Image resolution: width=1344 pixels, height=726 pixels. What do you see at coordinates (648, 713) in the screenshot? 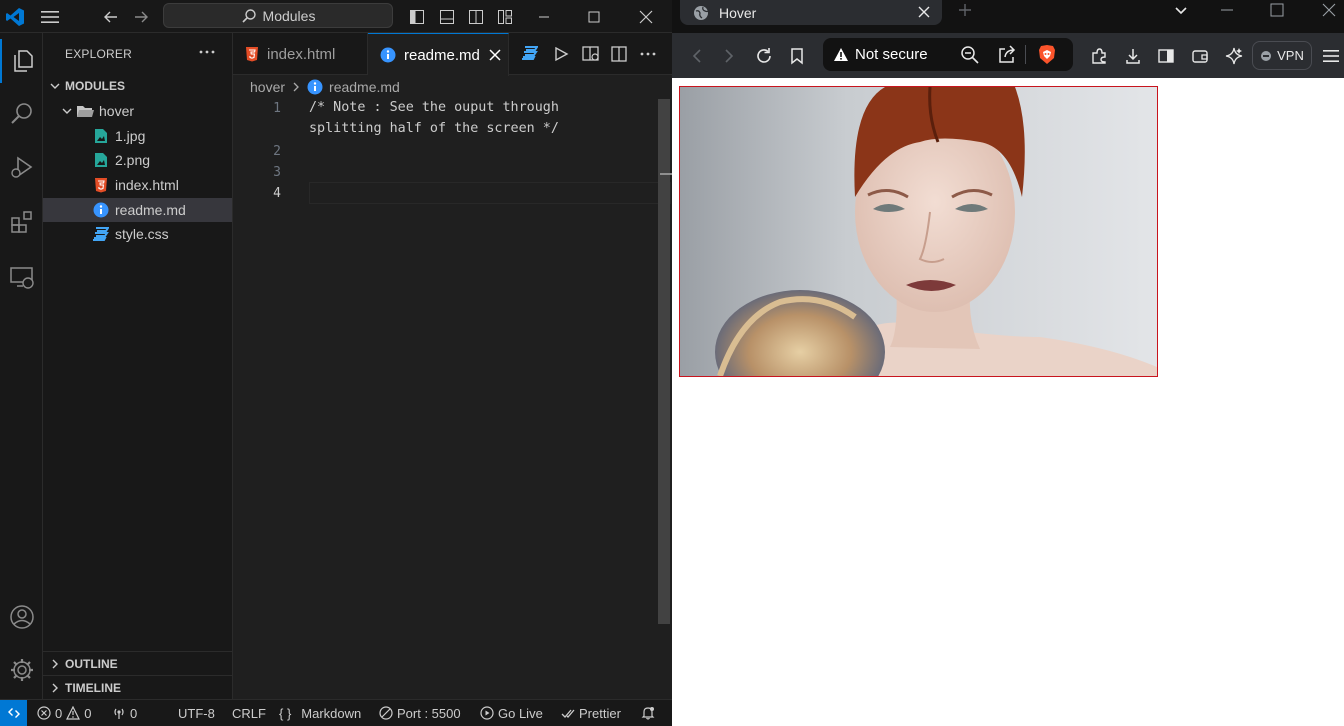
I see `notifications-bell-icon` at bounding box center [648, 713].